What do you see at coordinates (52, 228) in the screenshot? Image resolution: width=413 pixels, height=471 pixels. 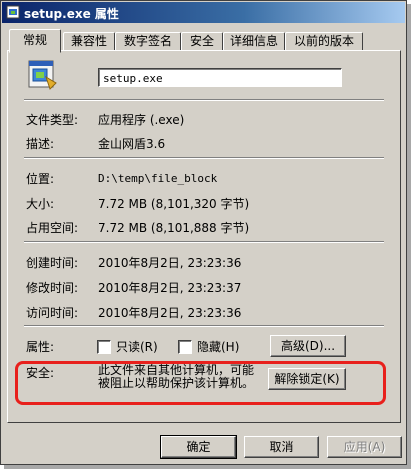 I see `disk-size-label: 占用空间:` at bounding box center [52, 228].